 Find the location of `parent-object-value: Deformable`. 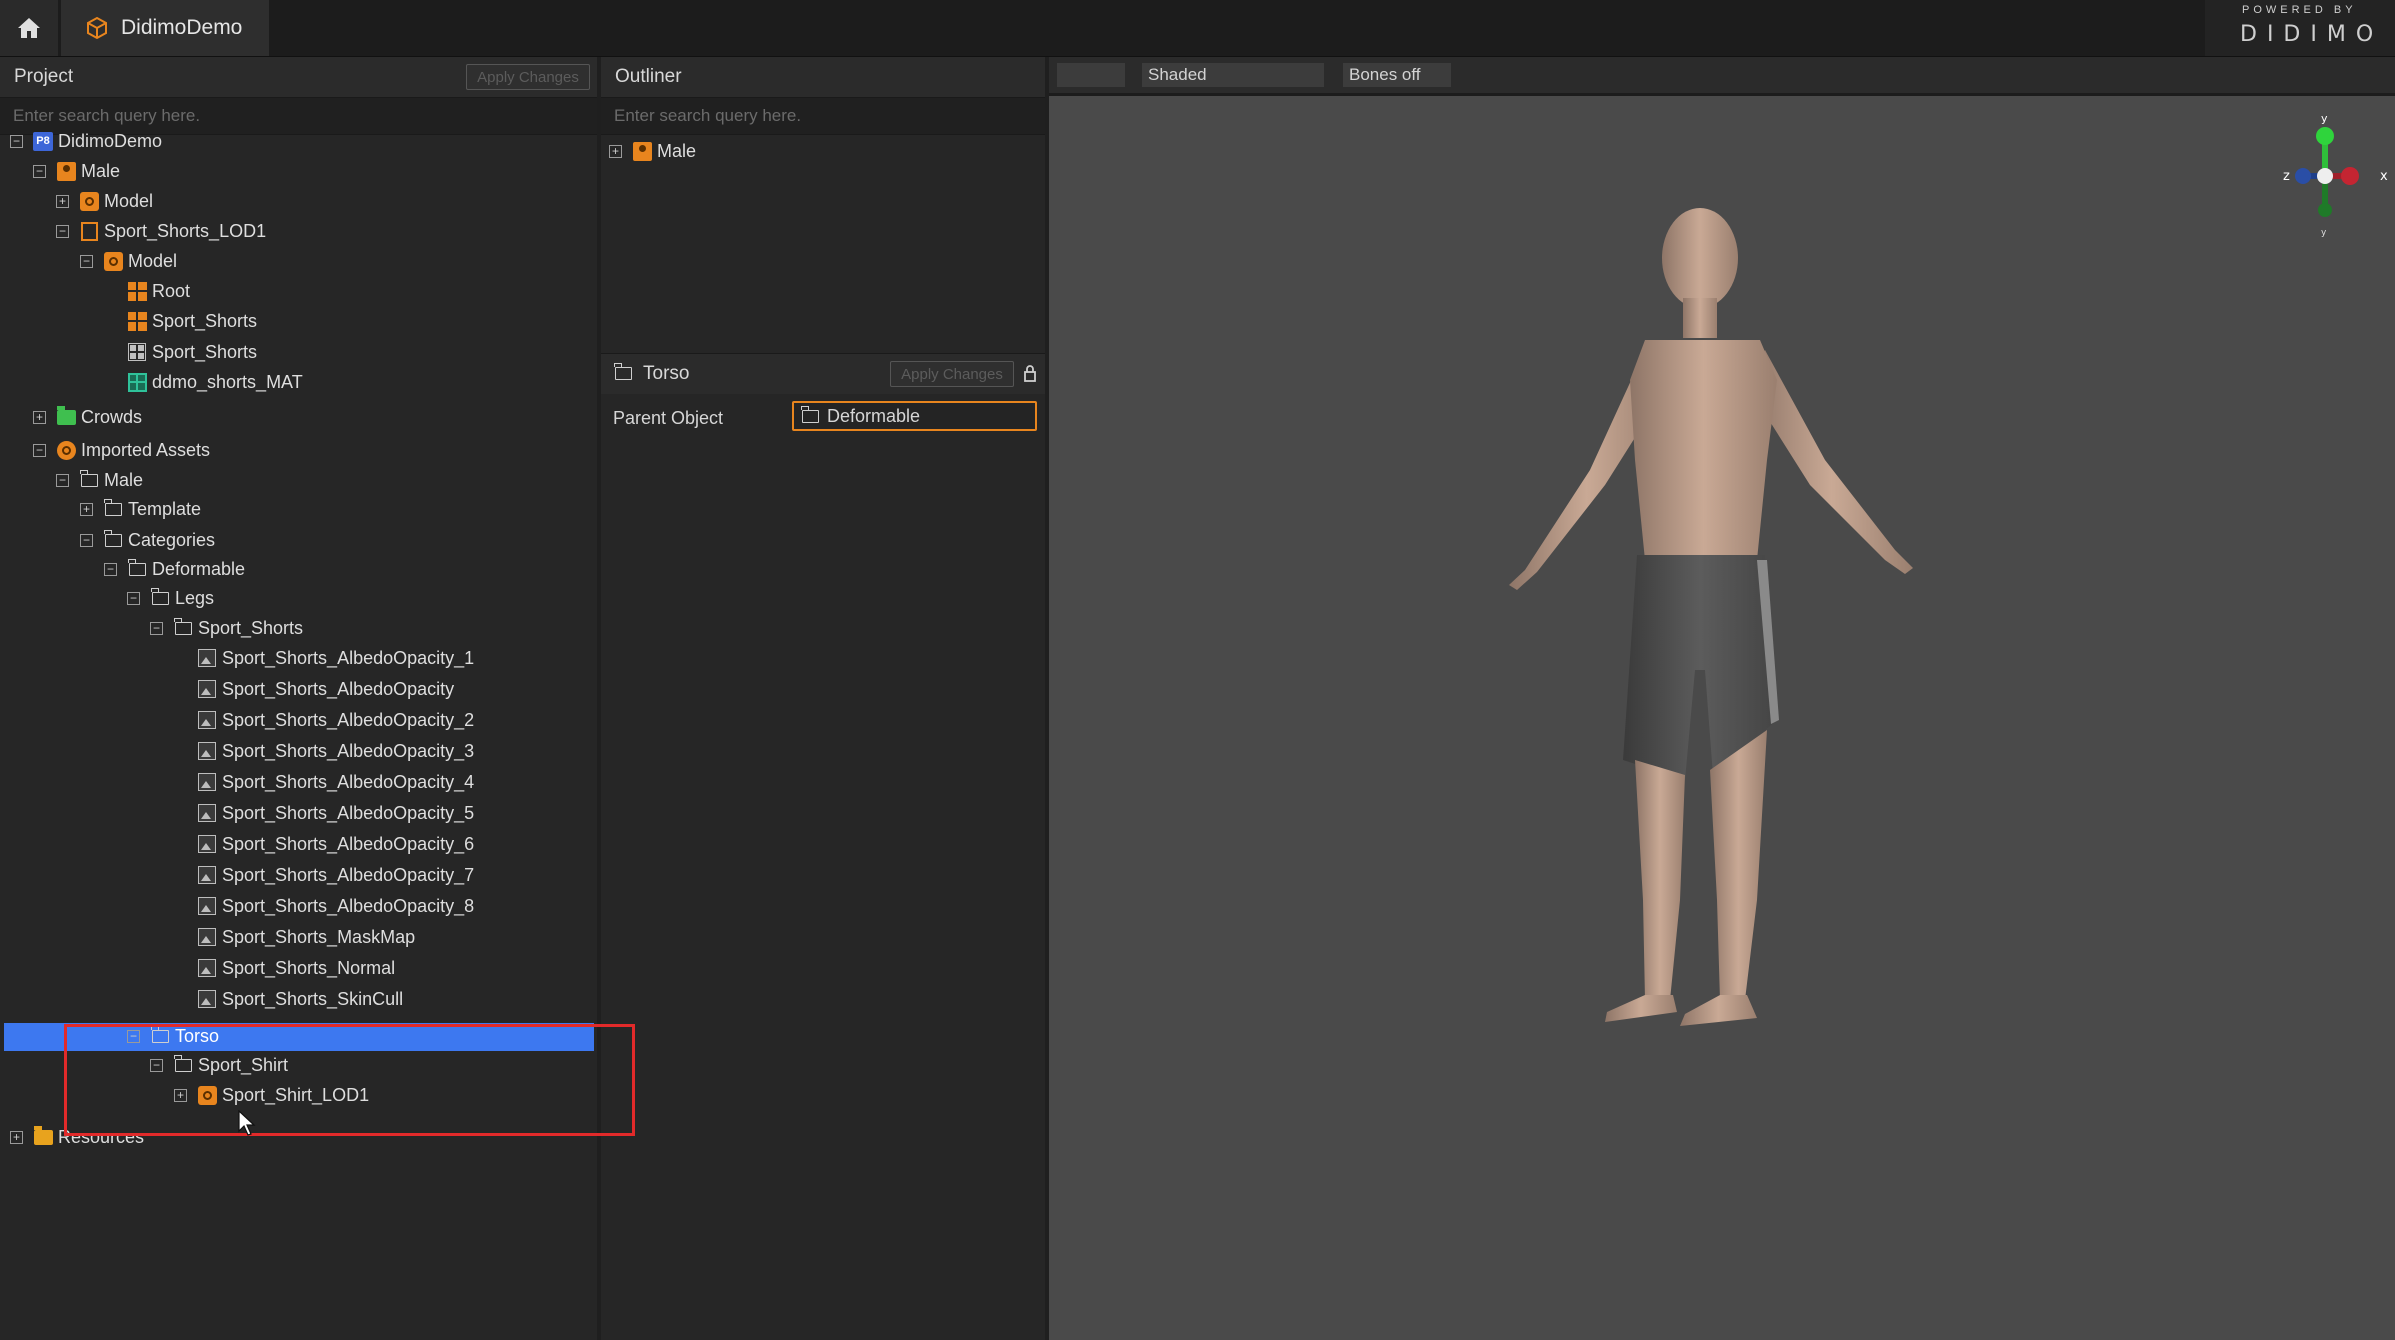

parent-object-value: Deformable is located at coordinates (874, 415).